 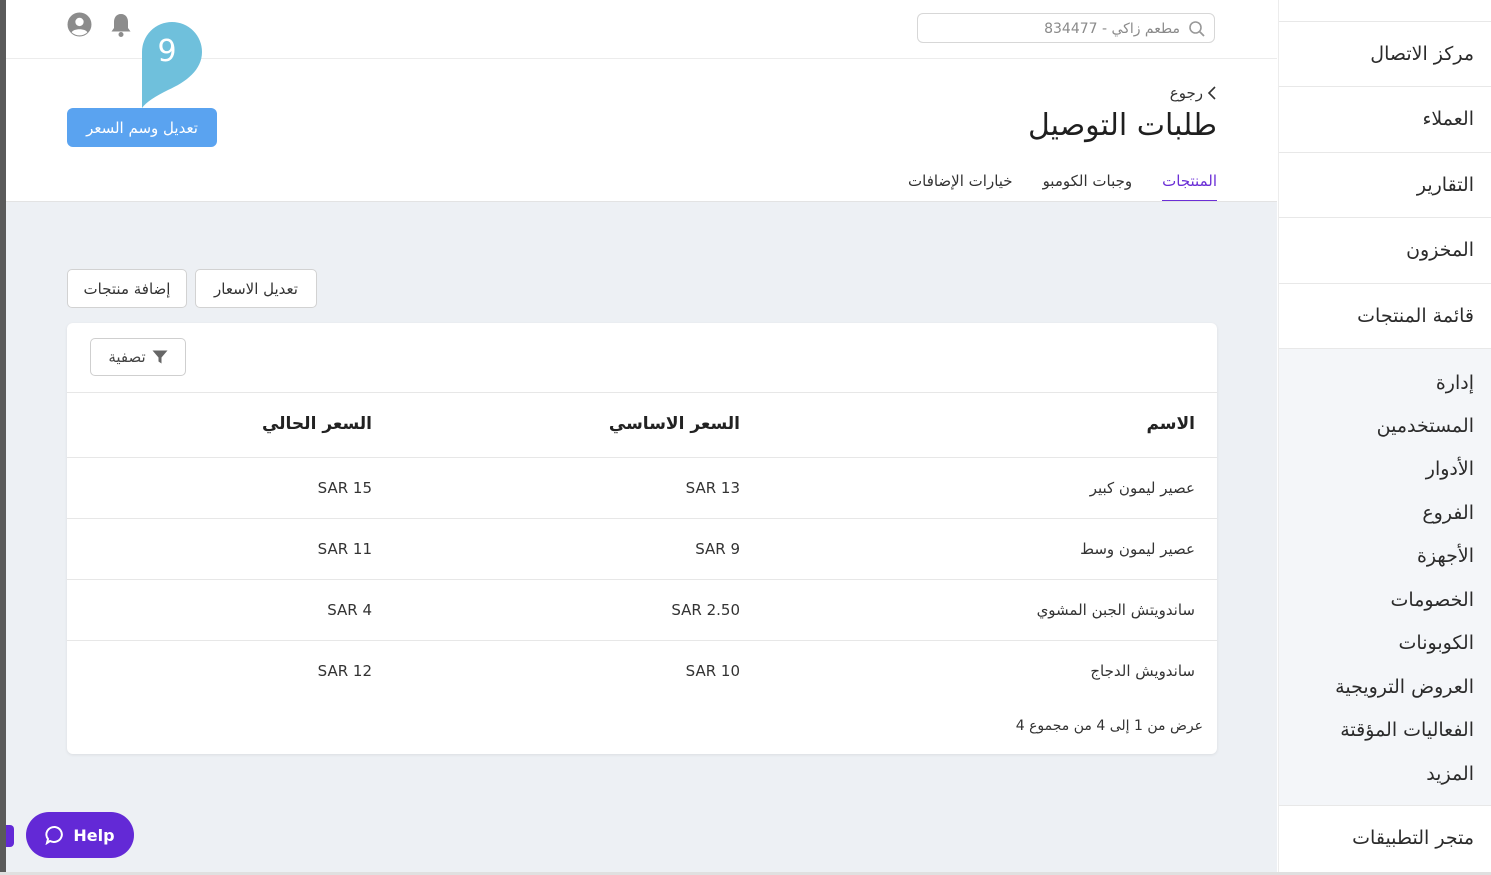 What do you see at coordinates (960, 185) in the screenshot?
I see `tab-addon-options: خيارات الإضافات` at bounding box center [960, 185].